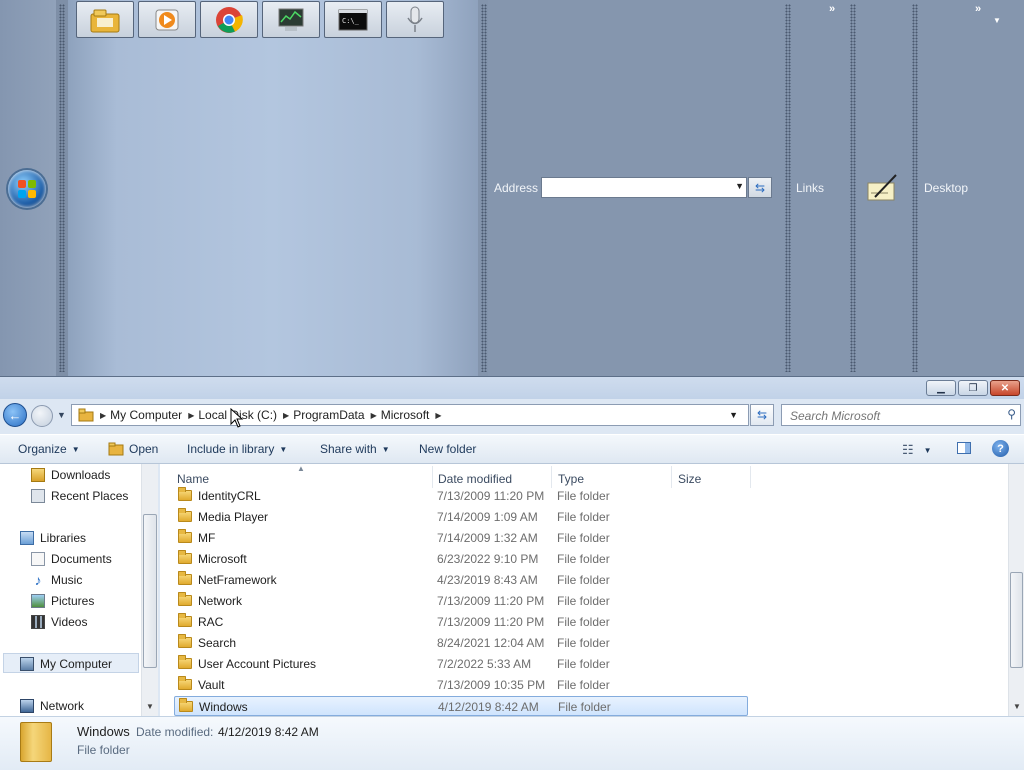 The height and width of the screenshot is (770, 1024). I want to click on nav-item-pictures: Pictures, so click(62, 601).